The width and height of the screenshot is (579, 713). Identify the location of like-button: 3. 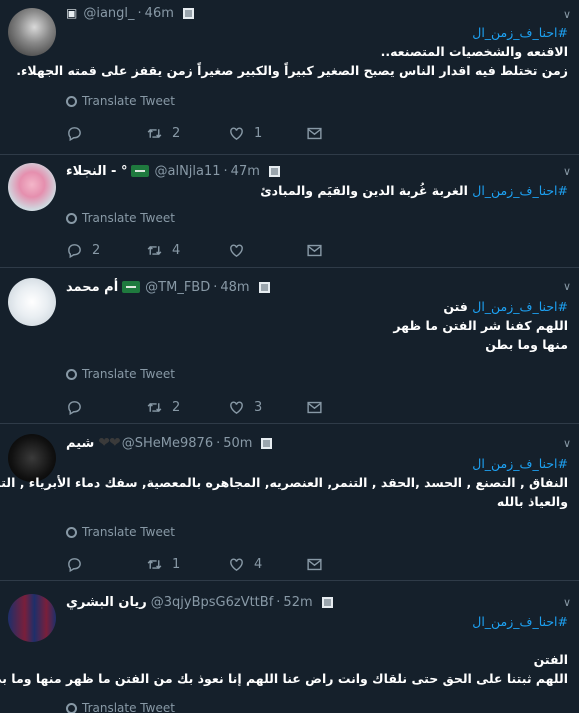
(245, 407).